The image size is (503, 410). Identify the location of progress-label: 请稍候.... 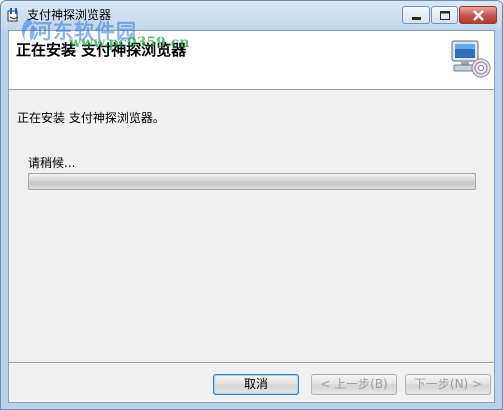
(52, 163).